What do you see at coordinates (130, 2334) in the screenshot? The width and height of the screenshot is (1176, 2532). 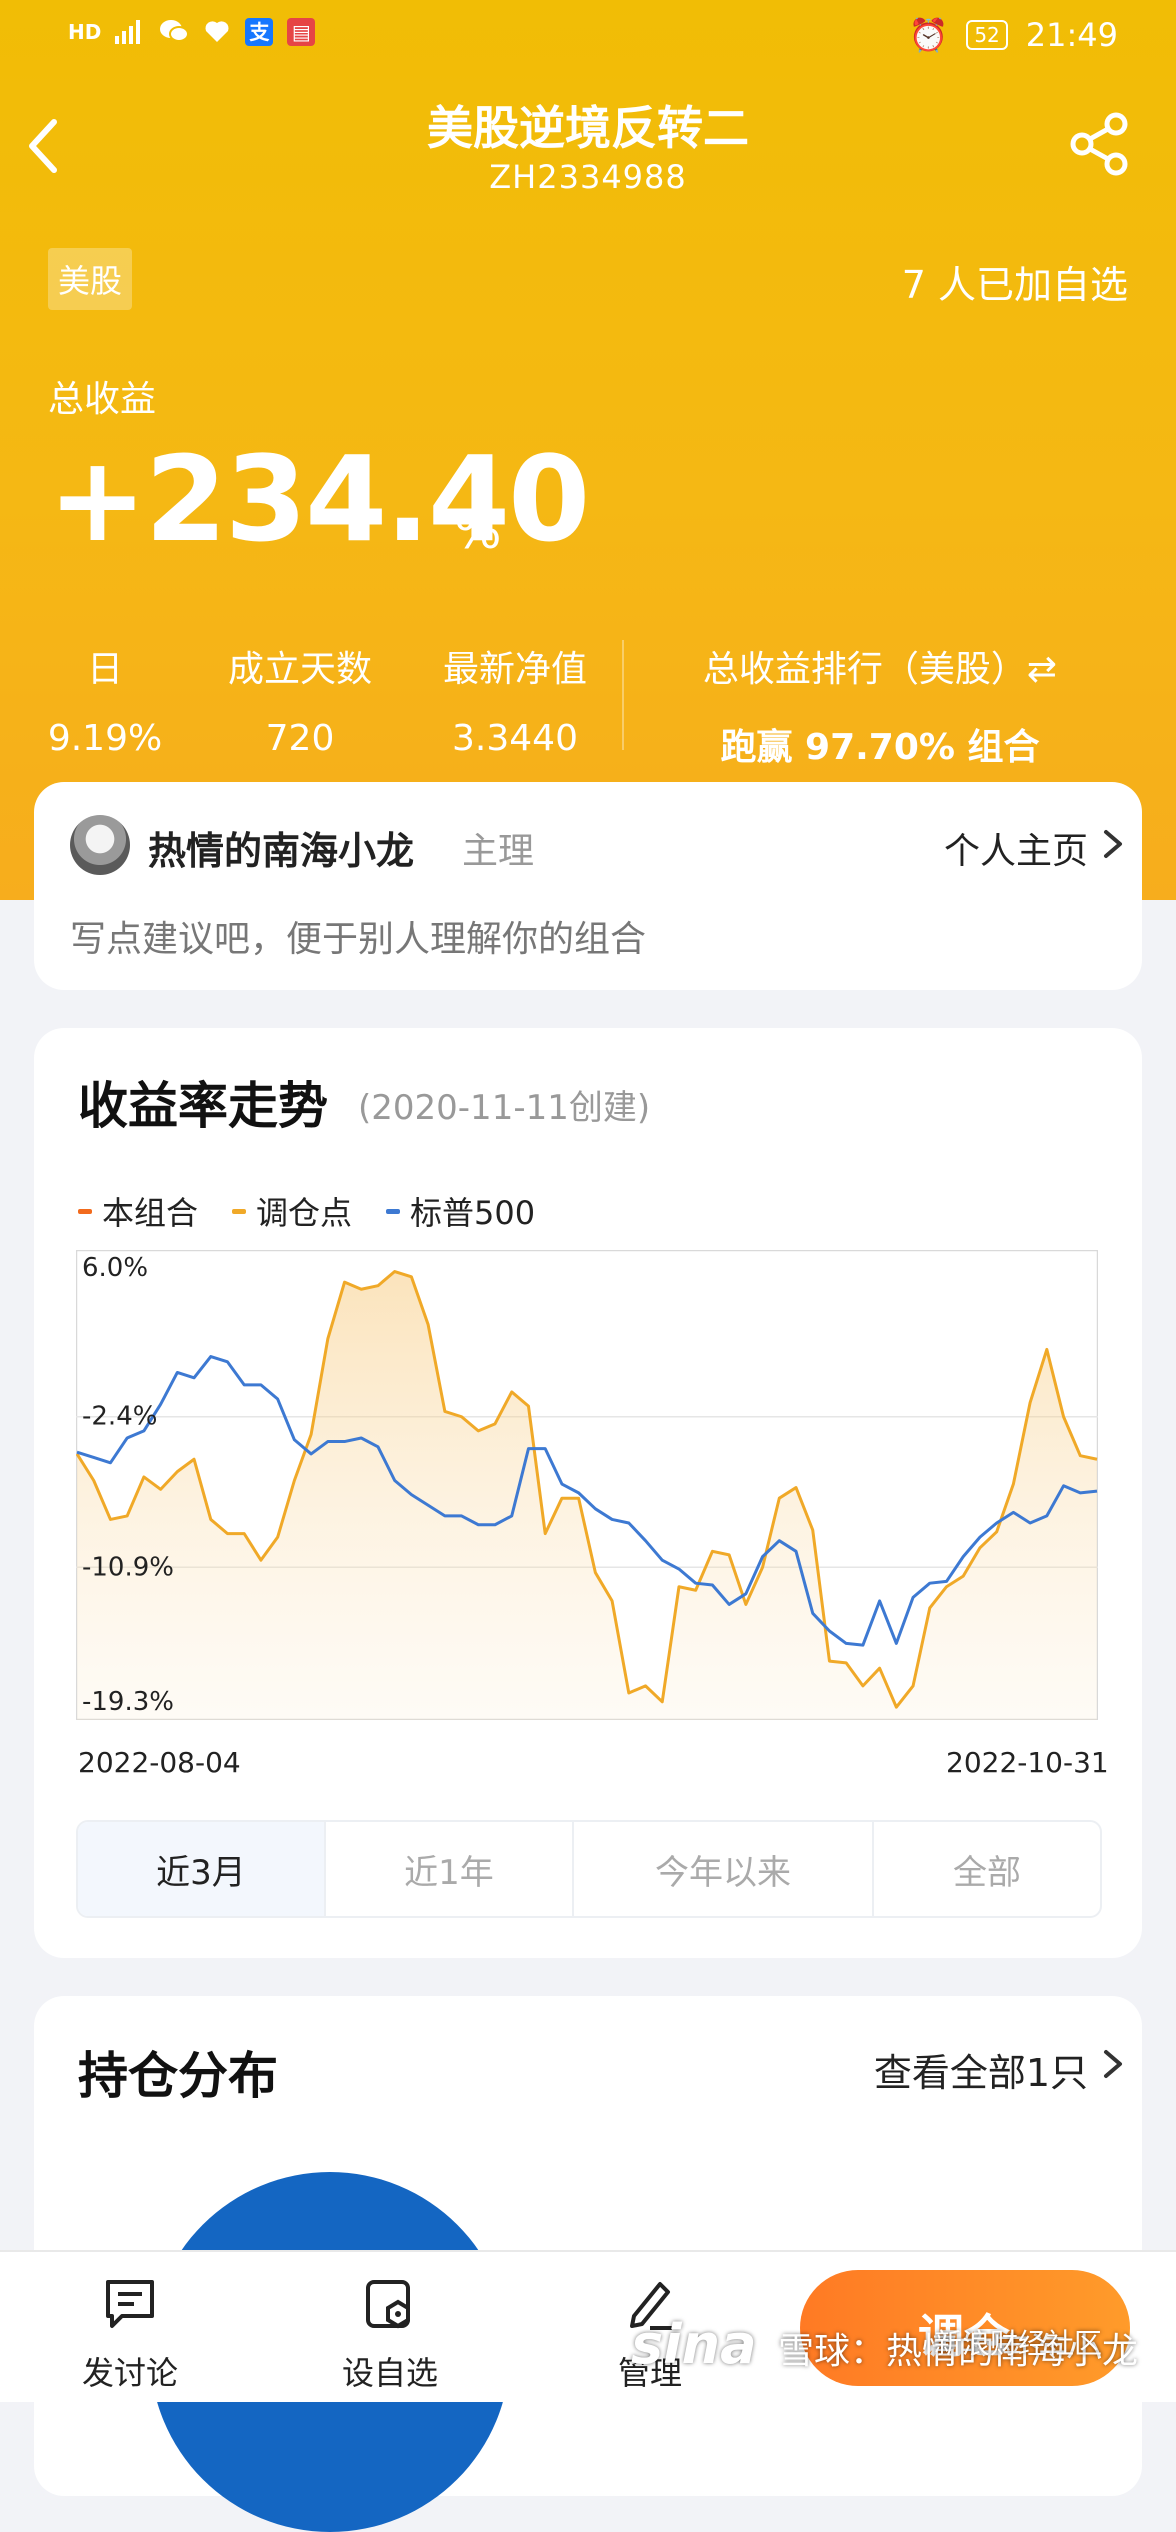 I see `discuss-button: 发讨论` at bounding box center [130, 2334].